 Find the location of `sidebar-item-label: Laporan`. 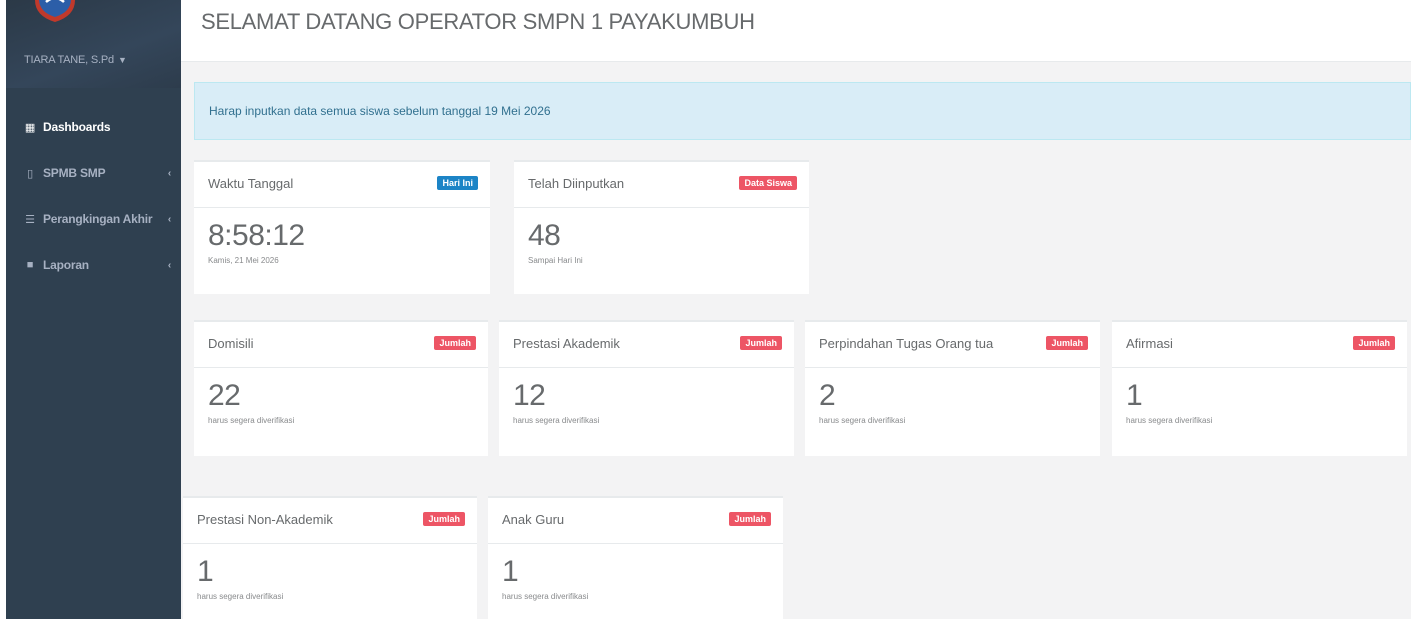

sidebar-item-label: Laporan is located at coordinates (66, 265).